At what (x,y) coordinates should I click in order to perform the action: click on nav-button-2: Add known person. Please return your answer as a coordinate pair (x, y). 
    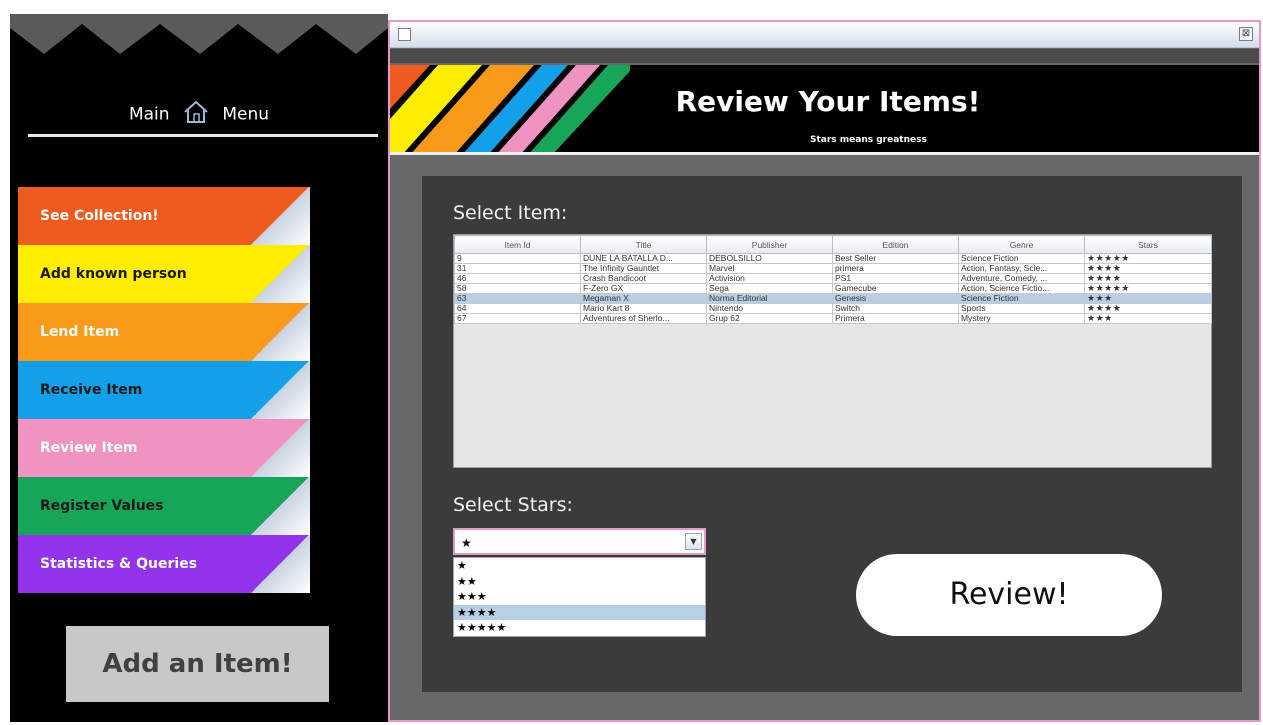
    Looking at the image, I should click on (164, 274).